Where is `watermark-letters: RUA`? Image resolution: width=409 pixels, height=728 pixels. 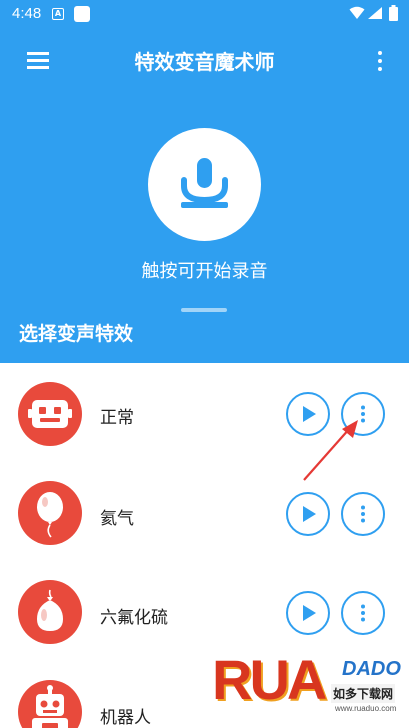
watermark-letters: RUA is located at coordinates (269, 679).